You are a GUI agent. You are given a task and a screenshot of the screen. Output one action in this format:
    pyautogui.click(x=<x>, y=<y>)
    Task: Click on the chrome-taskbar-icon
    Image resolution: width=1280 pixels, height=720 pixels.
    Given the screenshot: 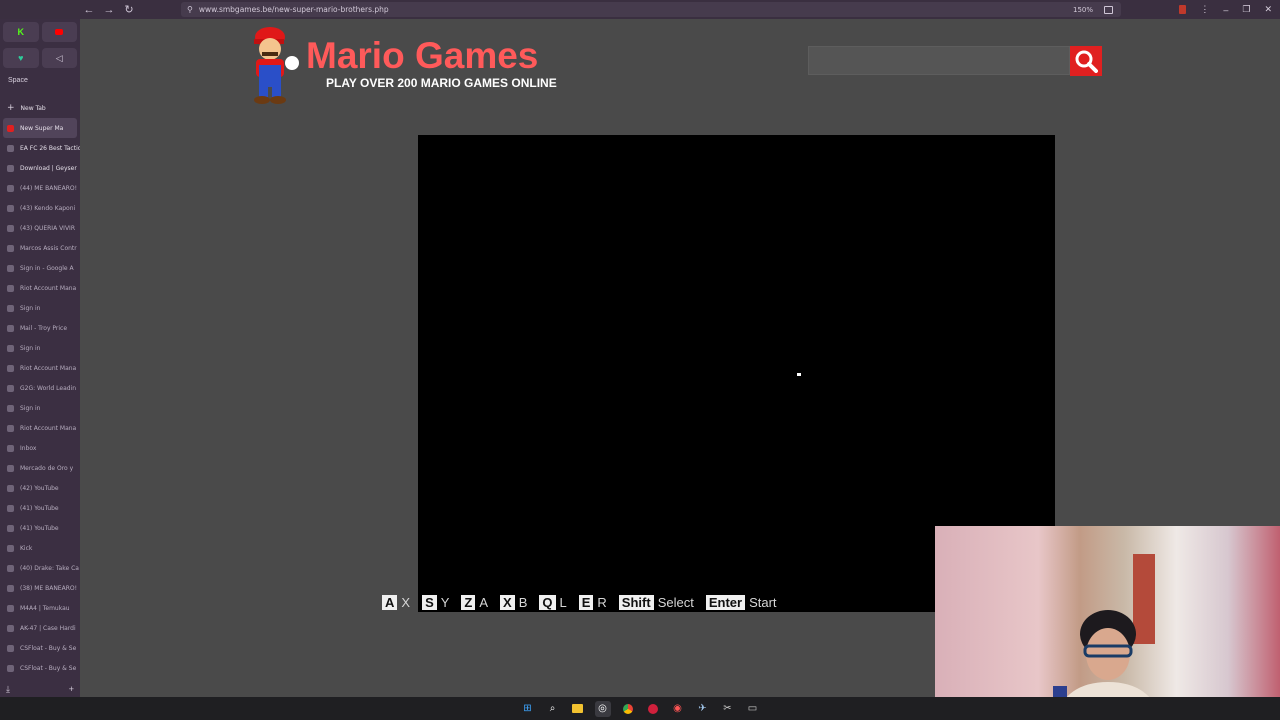 What is the action you would take?
    pyautogui.click(x=628, y=709)
    